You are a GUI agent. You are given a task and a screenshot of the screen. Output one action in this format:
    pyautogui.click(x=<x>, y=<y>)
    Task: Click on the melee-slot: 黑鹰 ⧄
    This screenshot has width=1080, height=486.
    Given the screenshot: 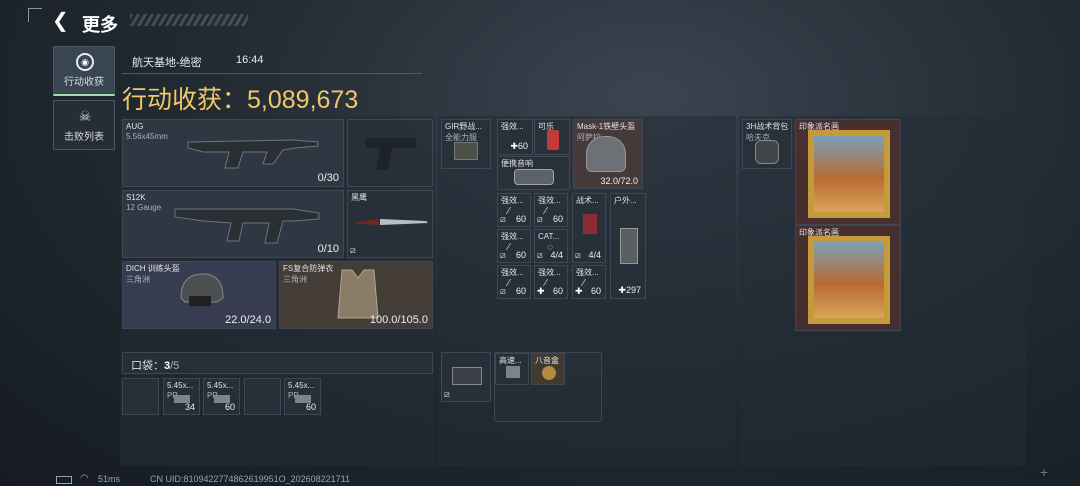 What is the action you would take?
    pyautogui.click(x=390, y=224)
    